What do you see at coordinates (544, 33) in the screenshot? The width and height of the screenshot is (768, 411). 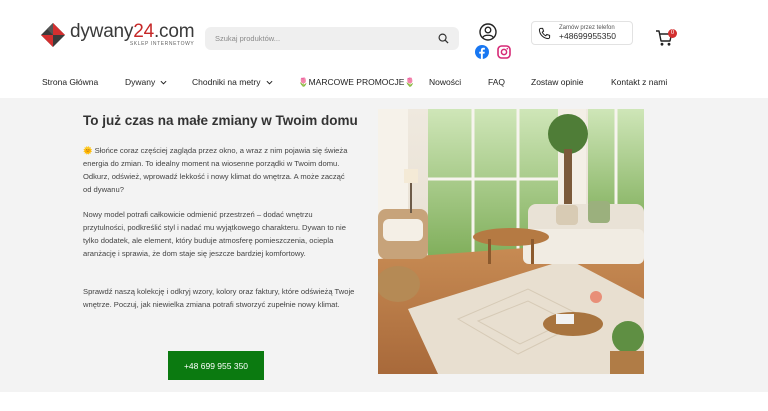 I see `phone-icon` at bounding box center [544, 33].